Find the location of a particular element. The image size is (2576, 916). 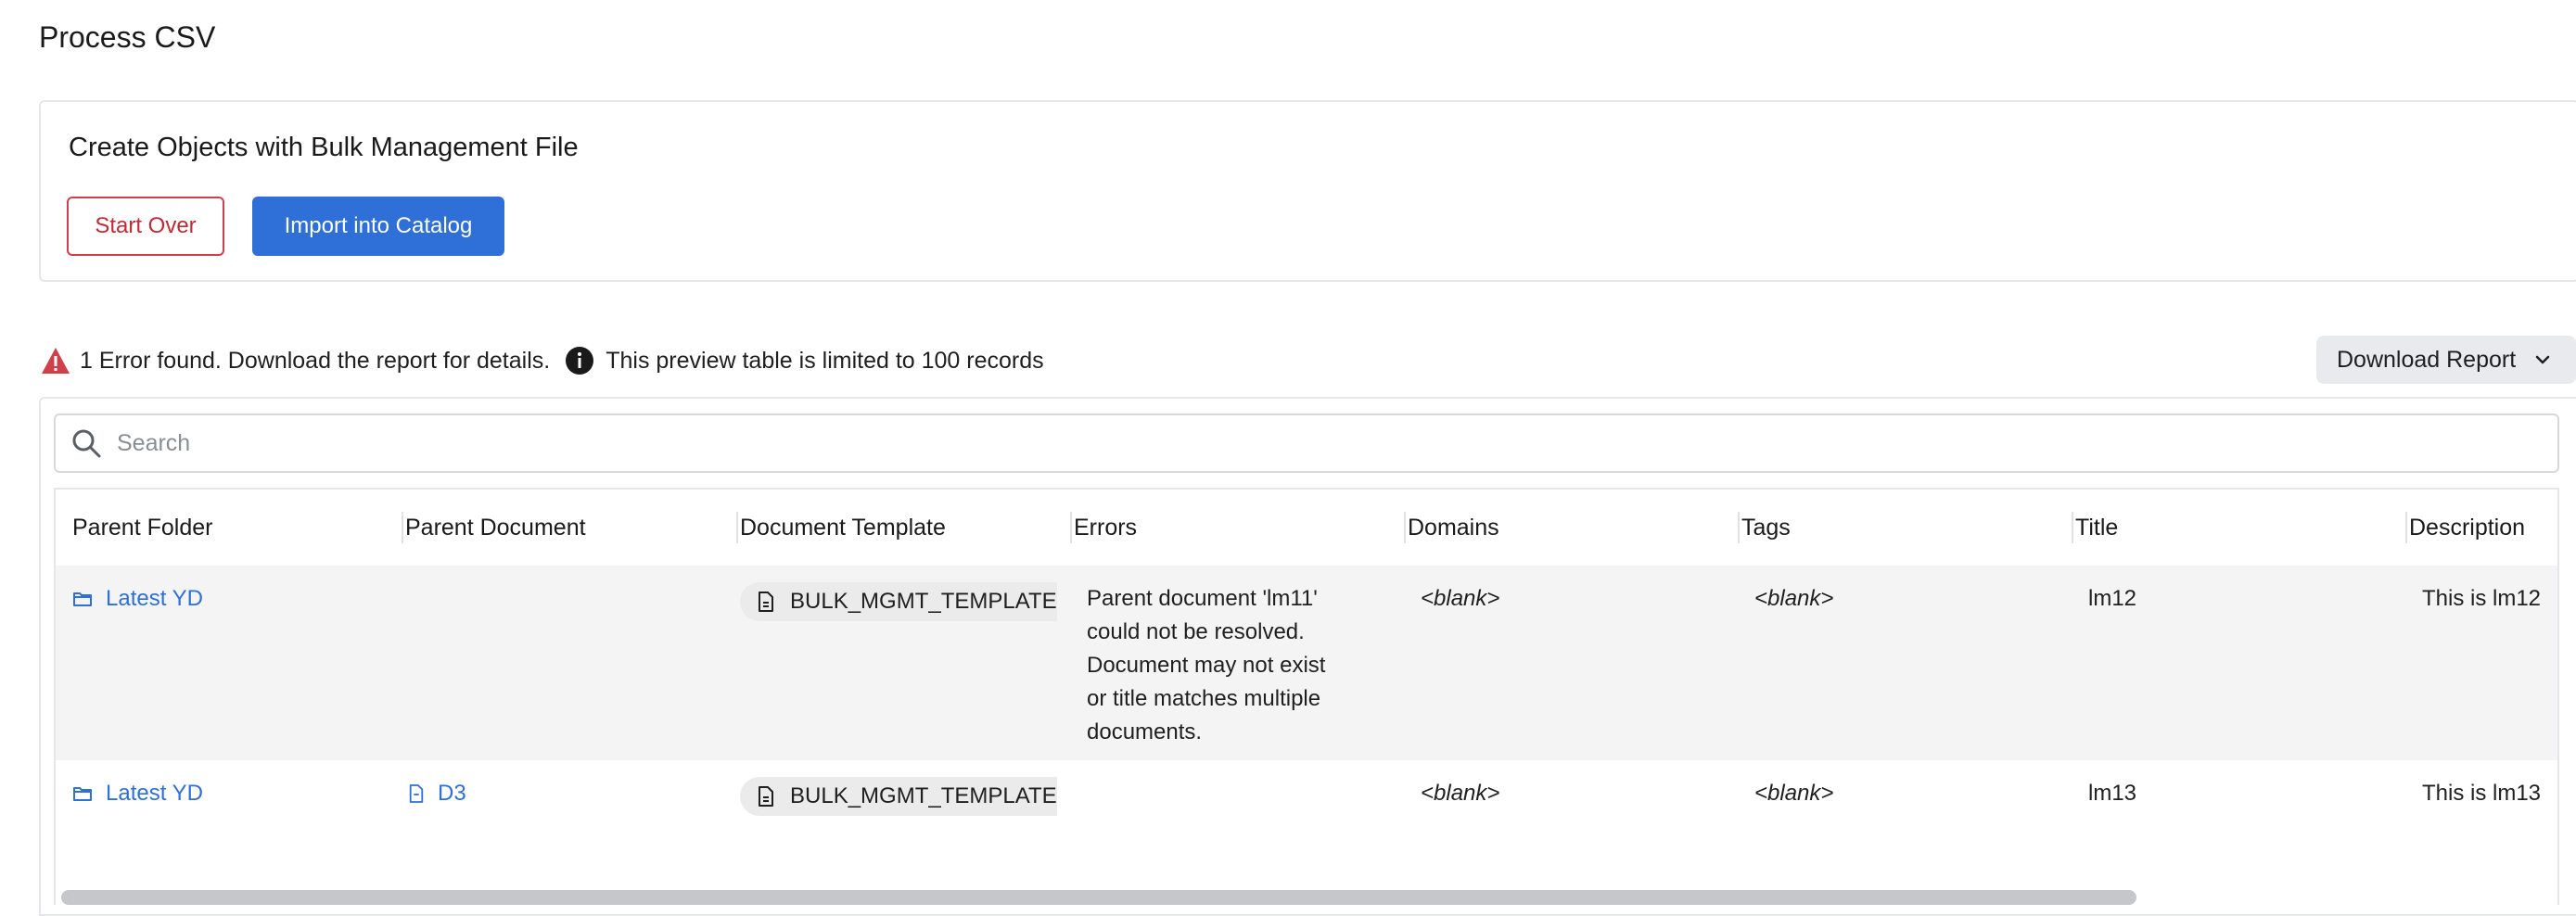

download-report-label: Download Report is located at coordinates (2427, 359).